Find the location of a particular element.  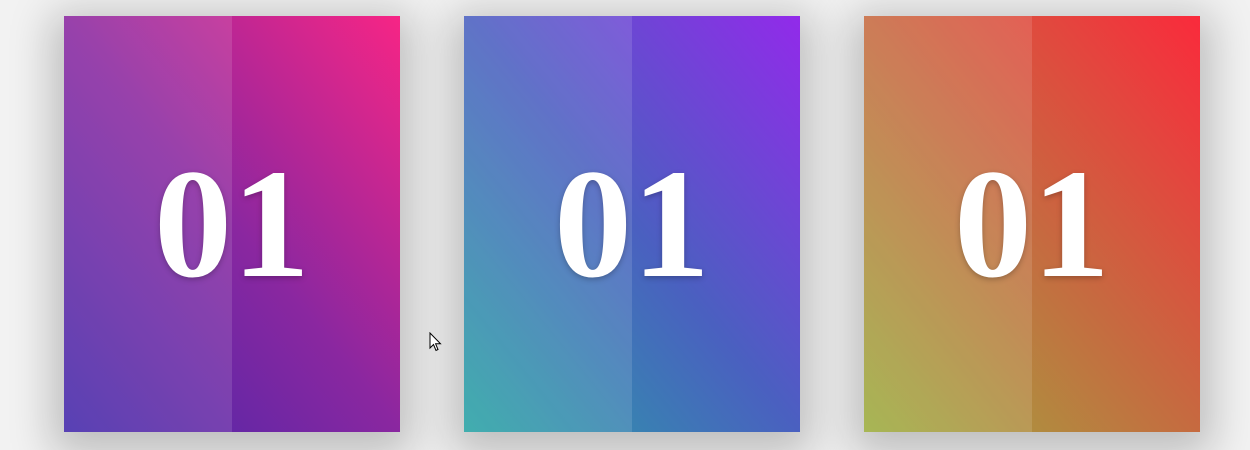

mouse-cursor-icon is located at coordinates (435, 342).